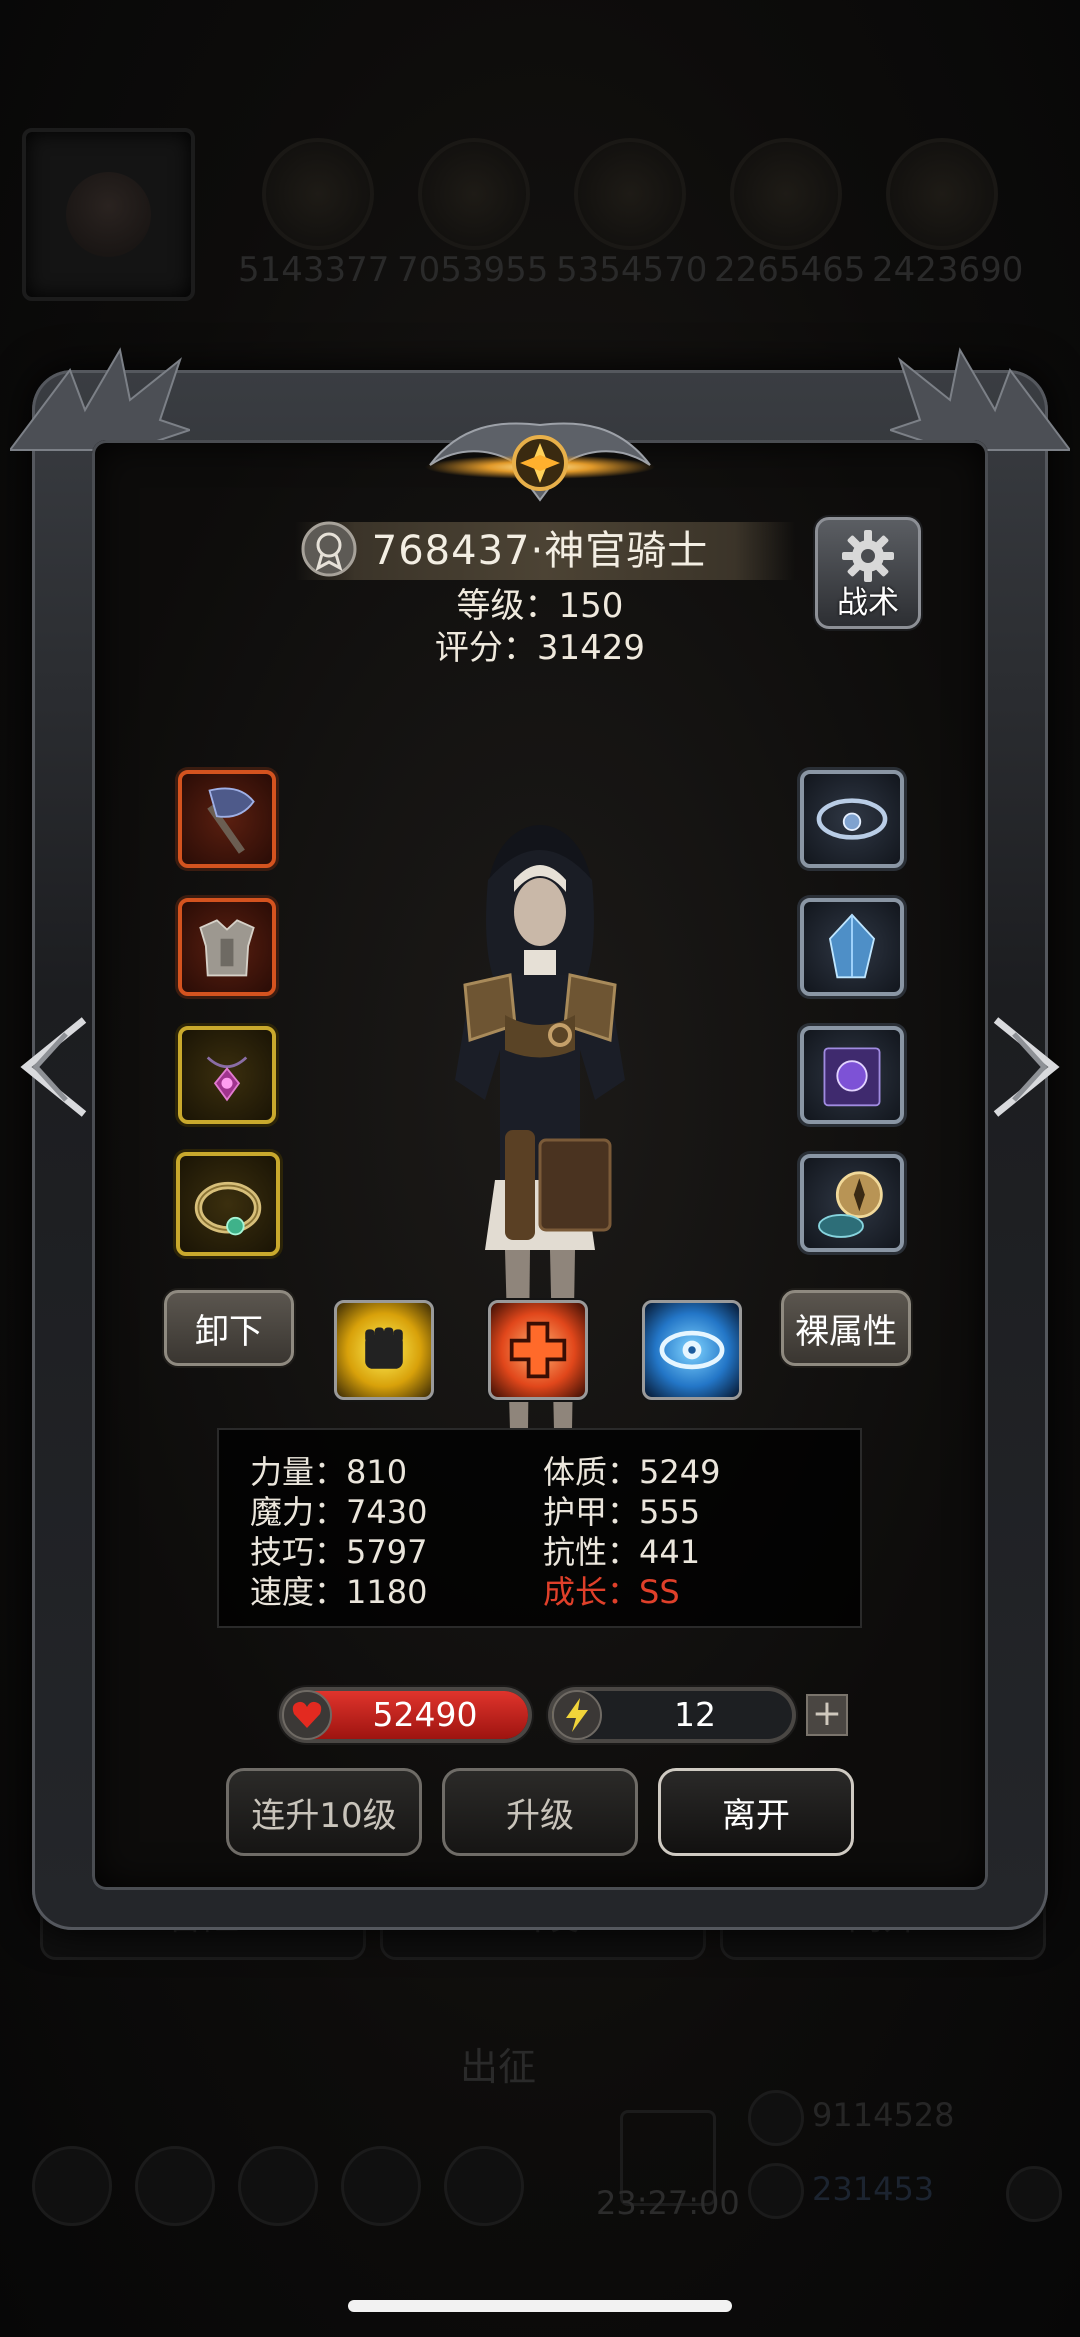 This screenshot has width=1080, height=2337. What do you see at coordinates (577, 1715) in the screenshot?
I see `lightning-icon` at bounding box center [577, 1715].